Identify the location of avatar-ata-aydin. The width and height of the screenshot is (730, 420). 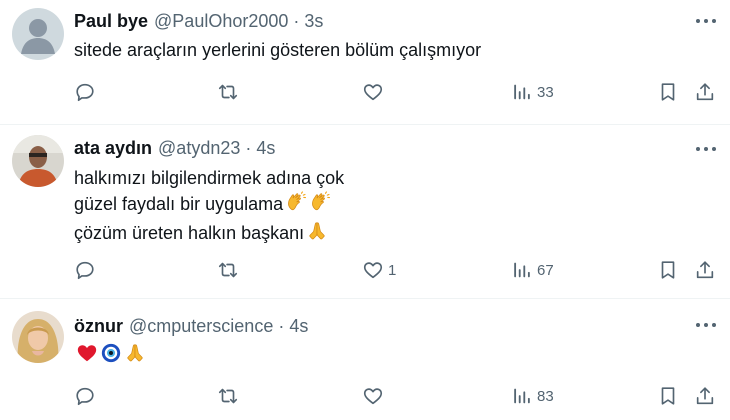
(38, 161).